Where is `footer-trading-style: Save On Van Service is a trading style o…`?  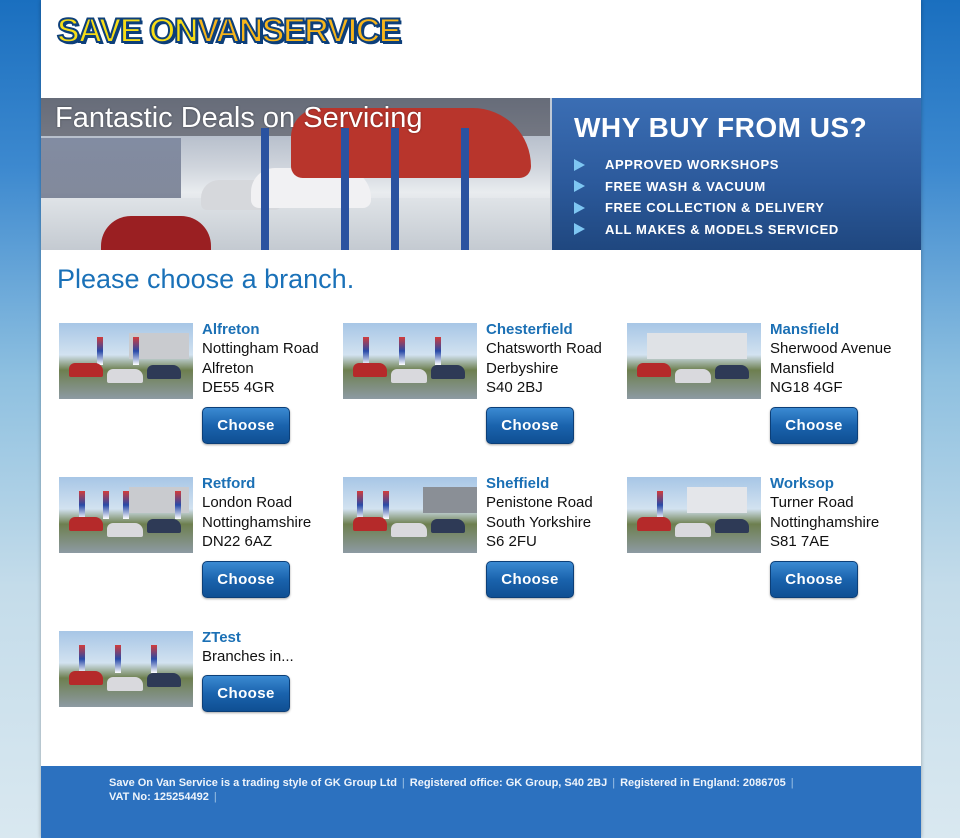
footer-trading-style: Save On Van Service is a trading style o… is located at coordinates (253, 783).